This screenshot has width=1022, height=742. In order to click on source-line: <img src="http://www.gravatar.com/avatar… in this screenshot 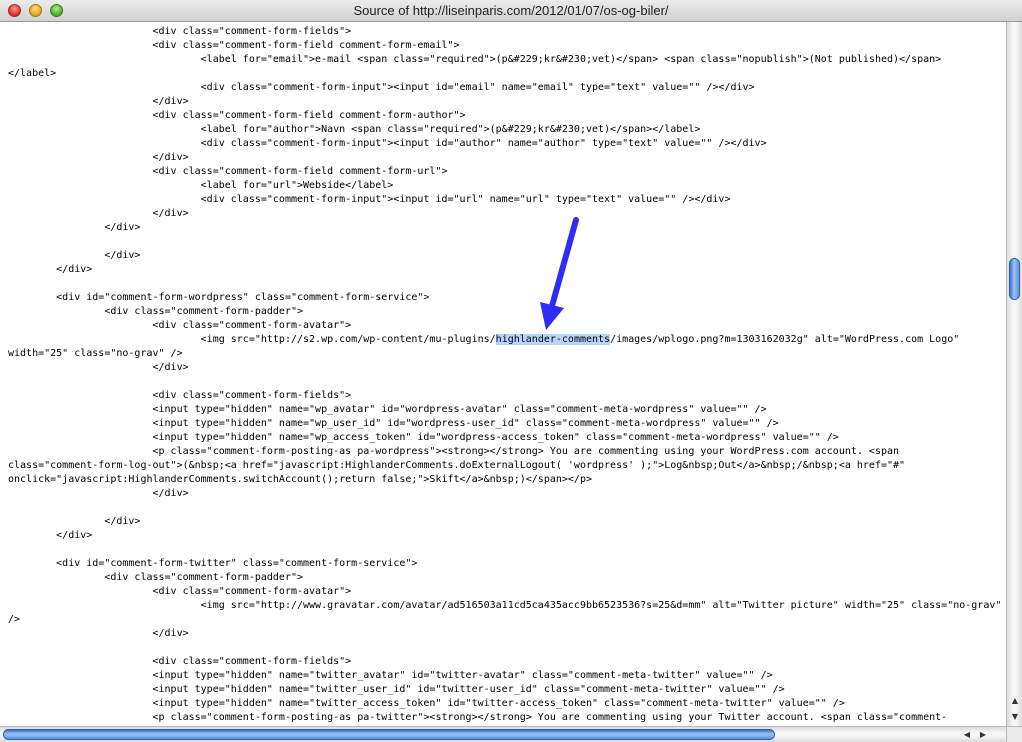, I will do `click(505, 605)`.